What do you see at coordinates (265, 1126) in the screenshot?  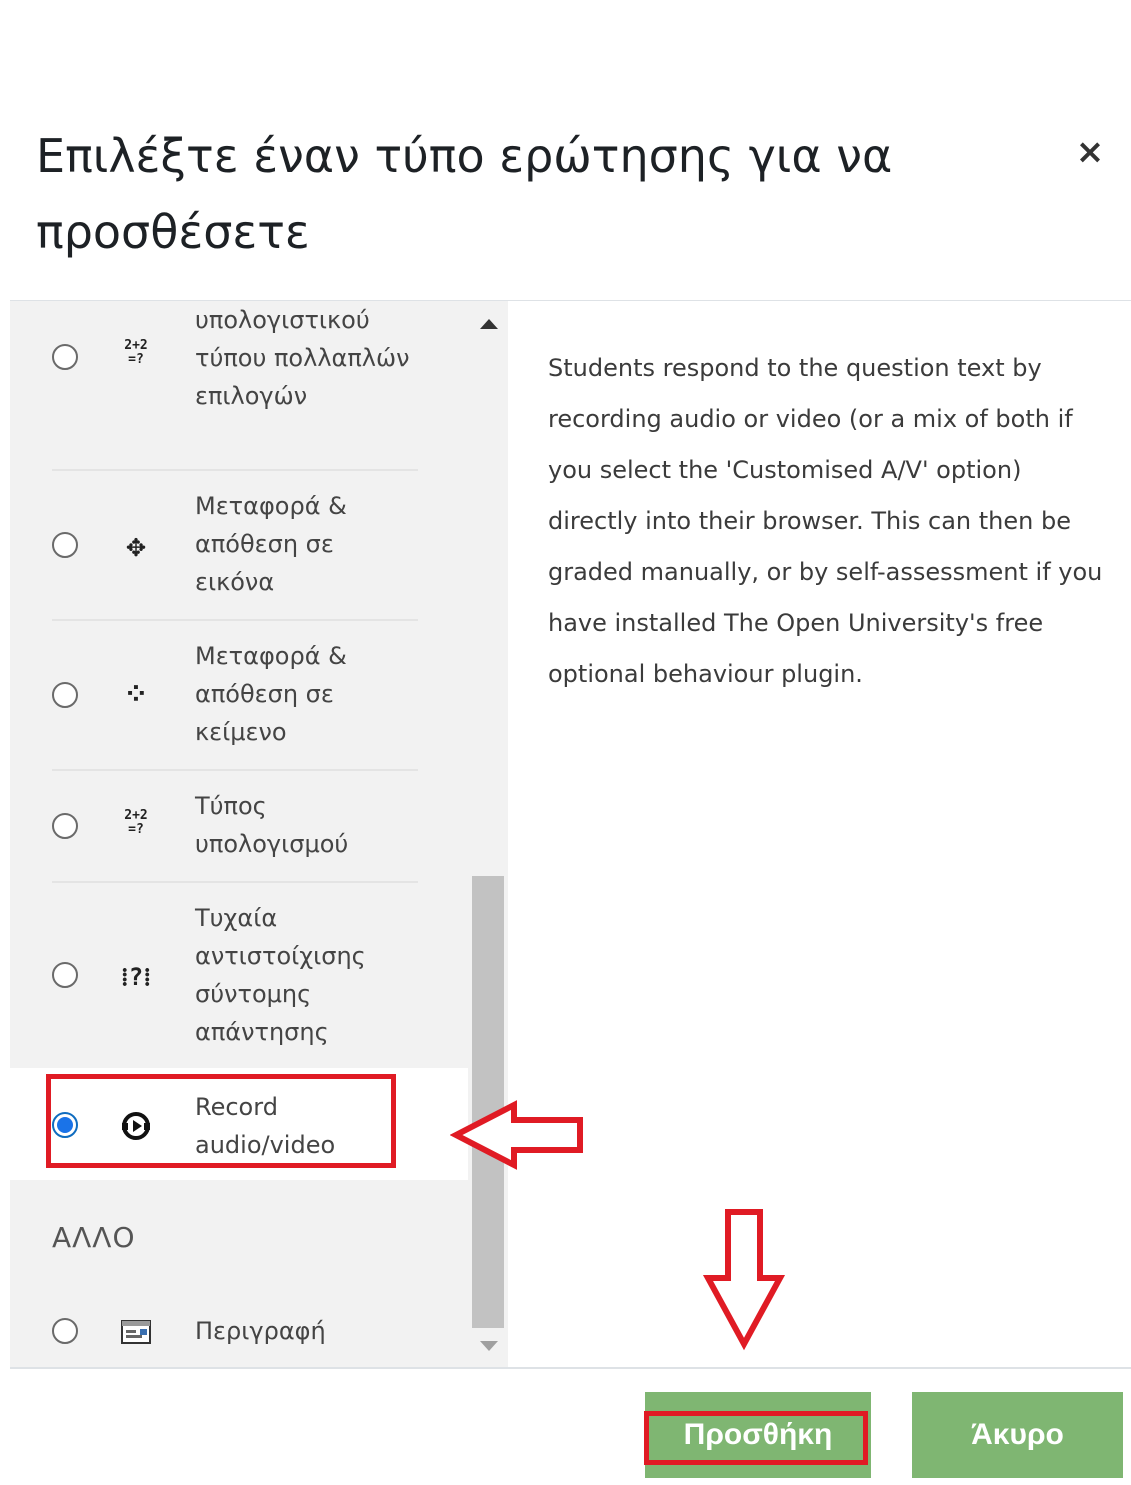 I see `option-label: Record audio/video` at bounding box center [265, 1126].